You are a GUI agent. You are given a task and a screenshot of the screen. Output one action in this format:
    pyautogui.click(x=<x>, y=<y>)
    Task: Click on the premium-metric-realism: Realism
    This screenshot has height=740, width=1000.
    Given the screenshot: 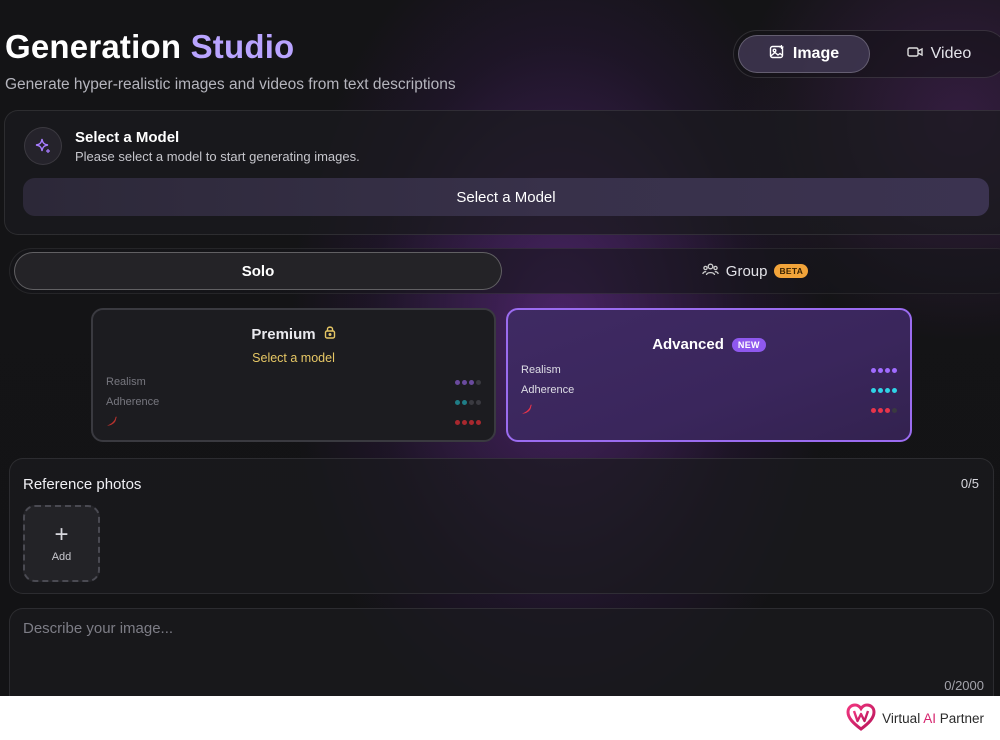 What is the action you would take?
    pyautogui.click(x=293, y=382)
    